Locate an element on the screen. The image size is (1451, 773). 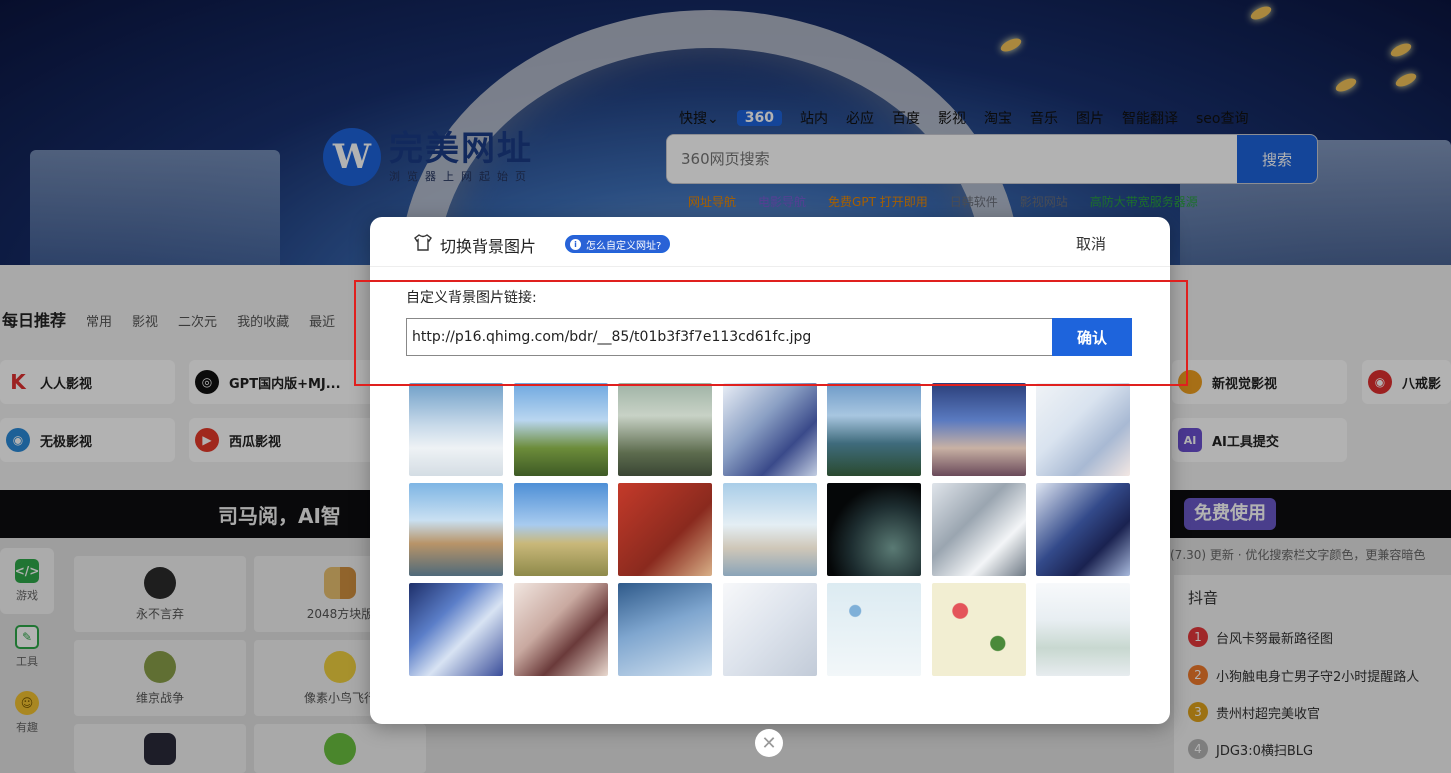
dialog-header: 切换背景图片 i 怎么自定义网址? 取消 is located at coordinates (770, 242).